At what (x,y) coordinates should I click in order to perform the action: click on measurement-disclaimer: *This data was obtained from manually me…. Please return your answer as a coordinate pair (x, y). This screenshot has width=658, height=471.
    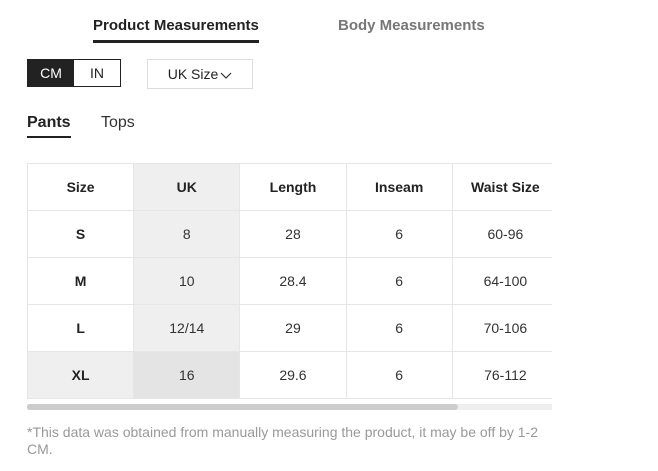
    Looking at the image, I should click on (283, 440).